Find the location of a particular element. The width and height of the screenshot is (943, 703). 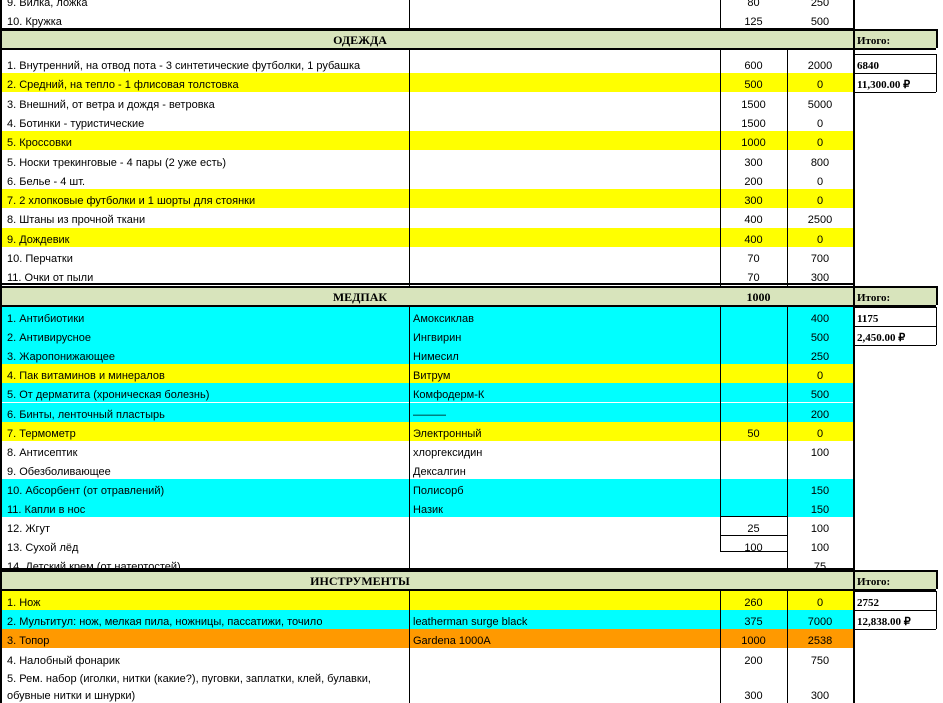

total-price: 2,450.00 ₽ is located at coordinates (894, 335).